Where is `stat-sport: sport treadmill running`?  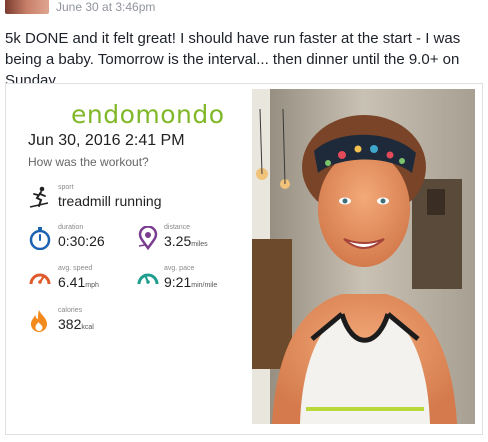
stat-sport: sport treadmill running is located at coordinates (133, 199).